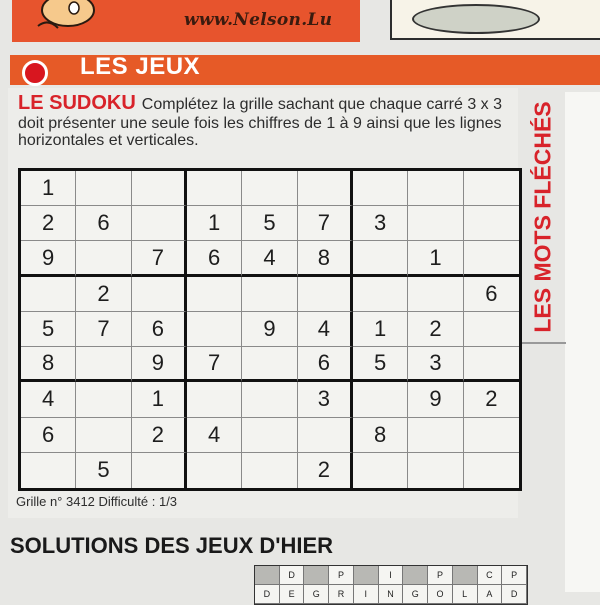 The height and width of the screenshot is (605, 600). I want to click on solution-cell: A, so click(490, 594).